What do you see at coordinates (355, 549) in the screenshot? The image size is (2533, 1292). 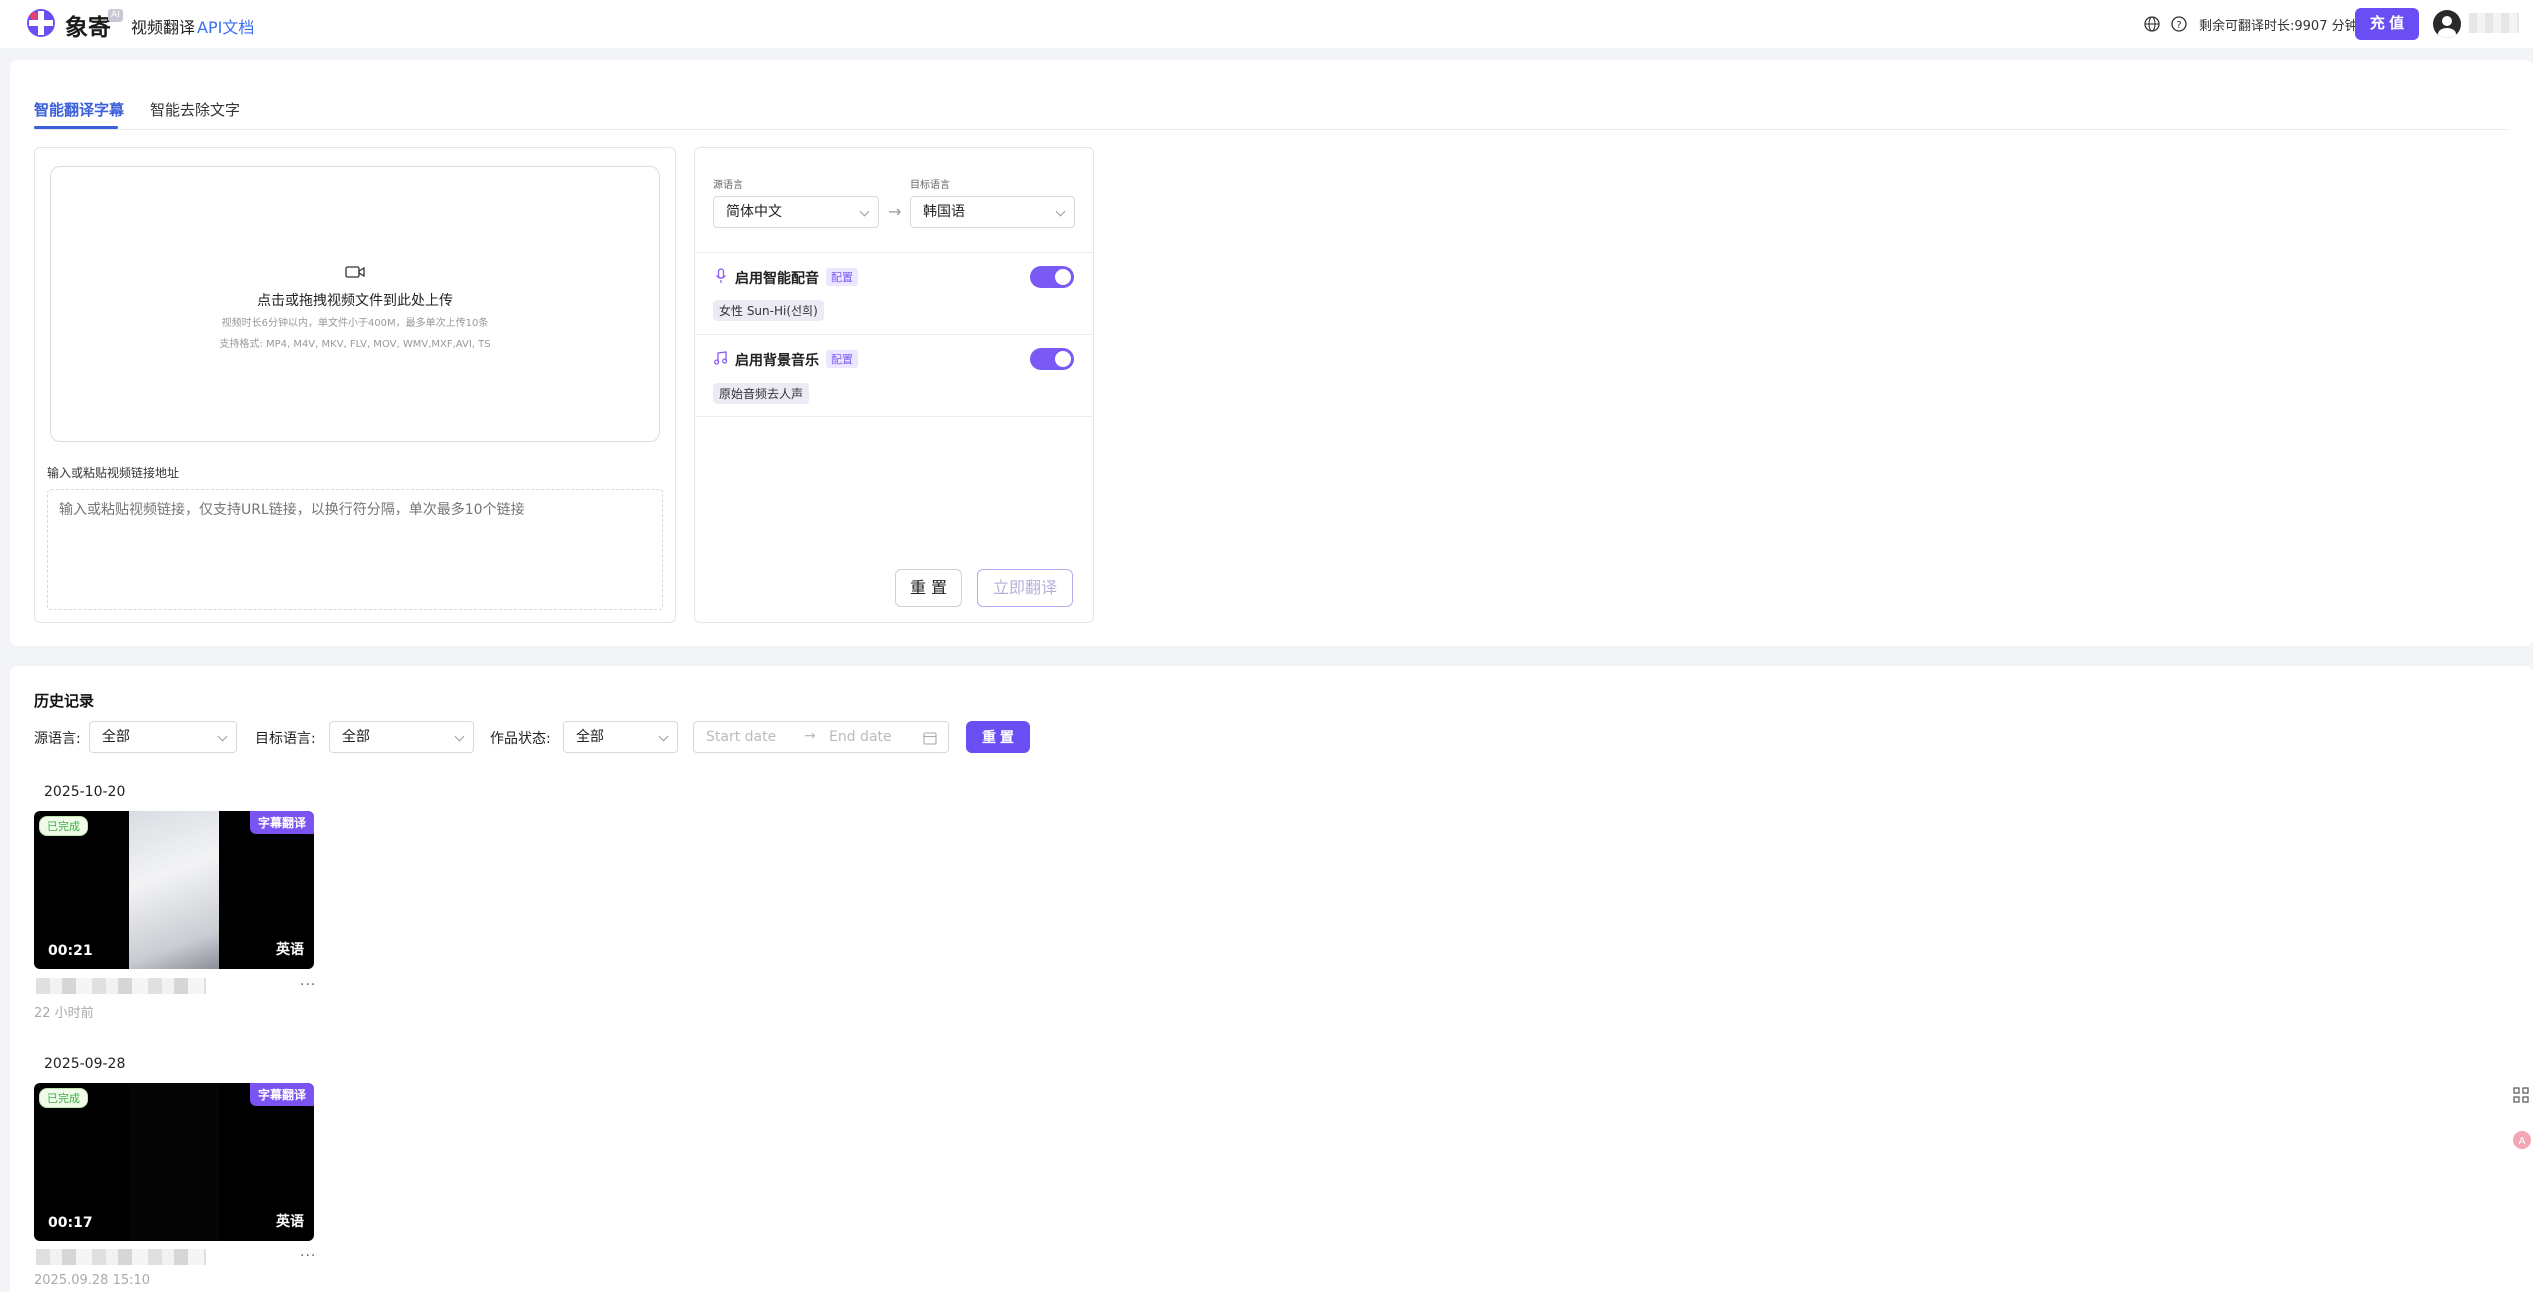 I see `url-input` at bounding box center [355, 549].